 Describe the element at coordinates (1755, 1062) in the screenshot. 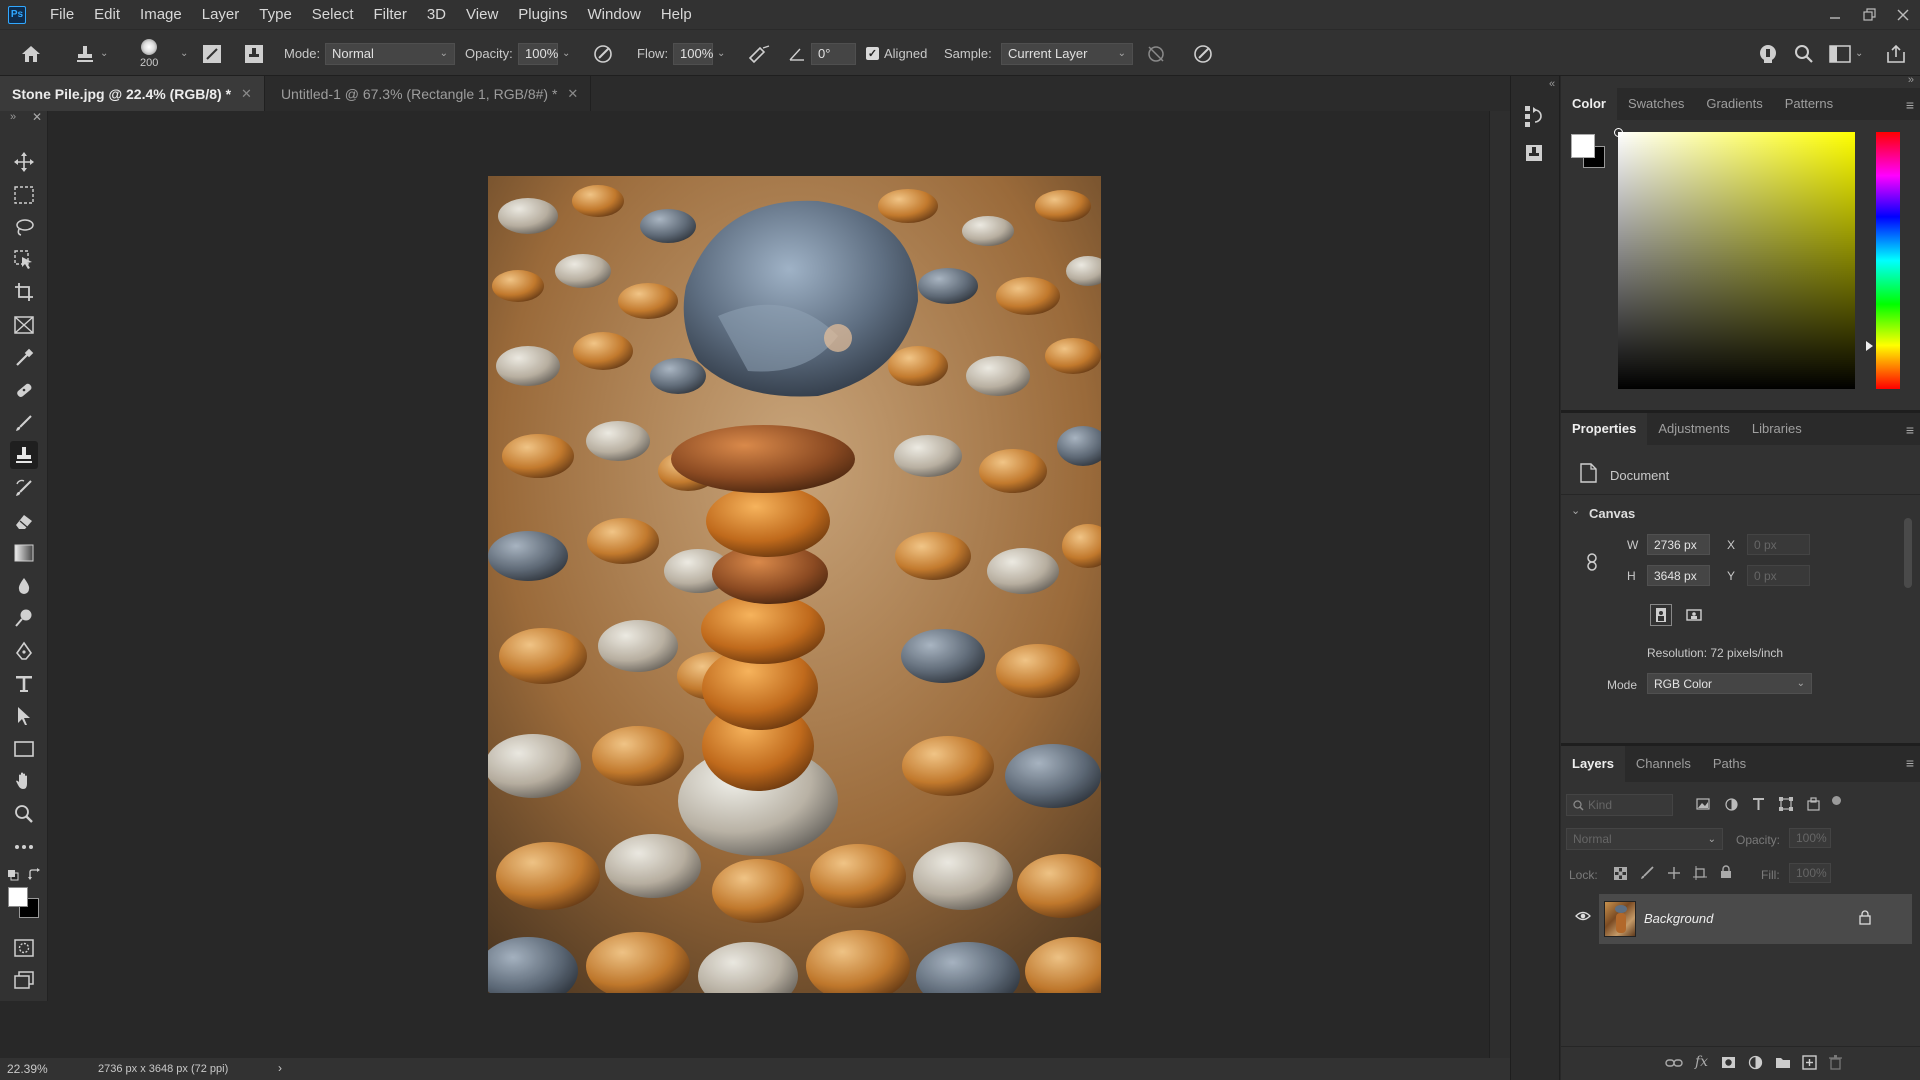

I see `adjustment-layer-button` at that location.